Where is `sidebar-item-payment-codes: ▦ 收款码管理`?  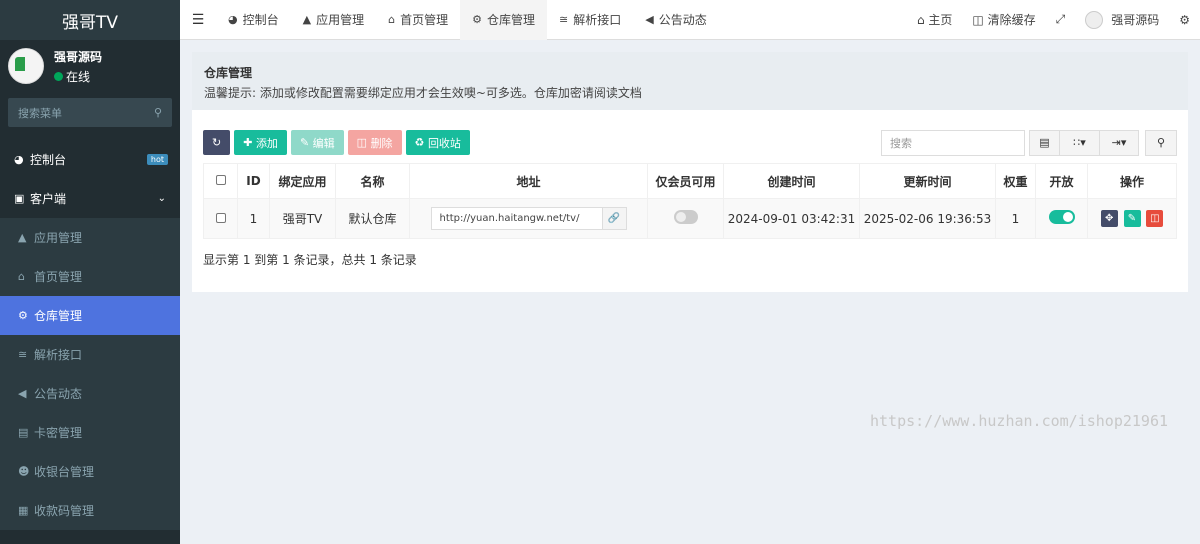
sidebar-item-payment-codes: ▦ 收款码管理 is located at coordinates (90, 510).